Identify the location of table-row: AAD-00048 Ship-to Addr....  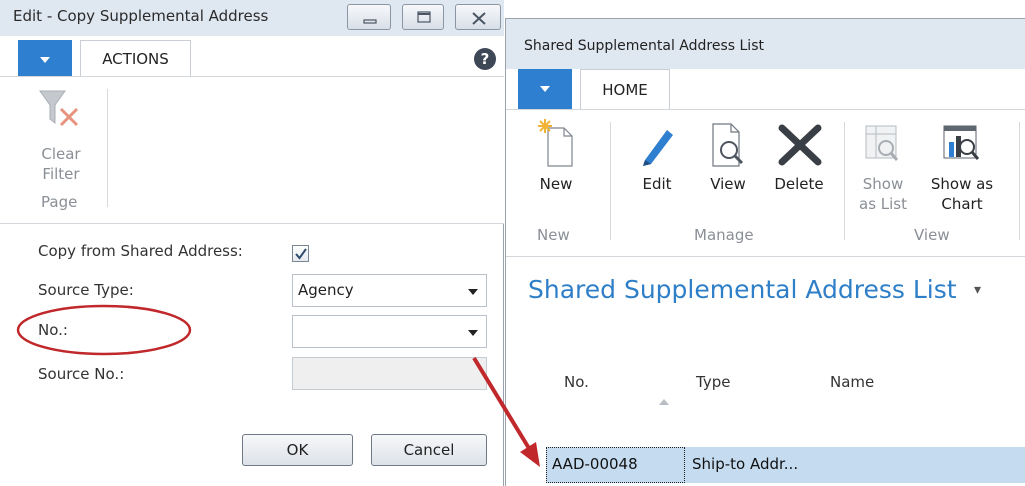
(785, 465).